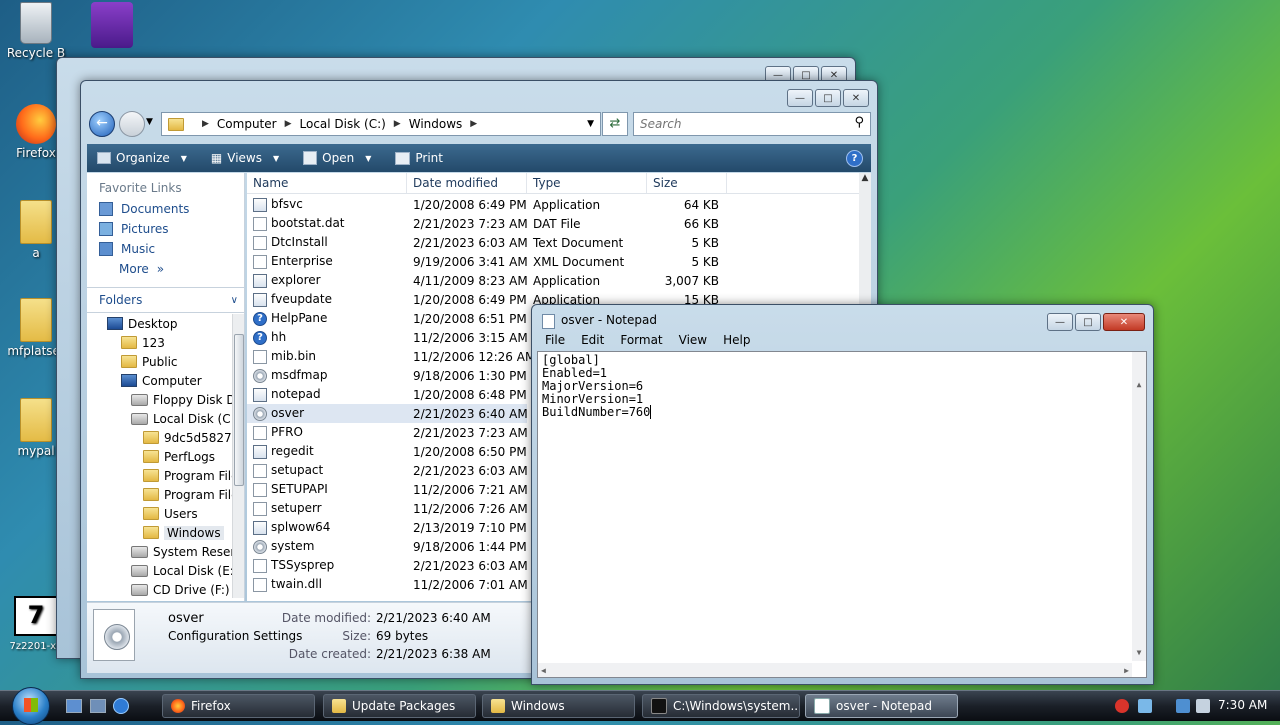 The image size is (1280, 725). Describe the element at coordinates (592, 340) in the screenshot. I see `menu-edit: Edit` at that location.